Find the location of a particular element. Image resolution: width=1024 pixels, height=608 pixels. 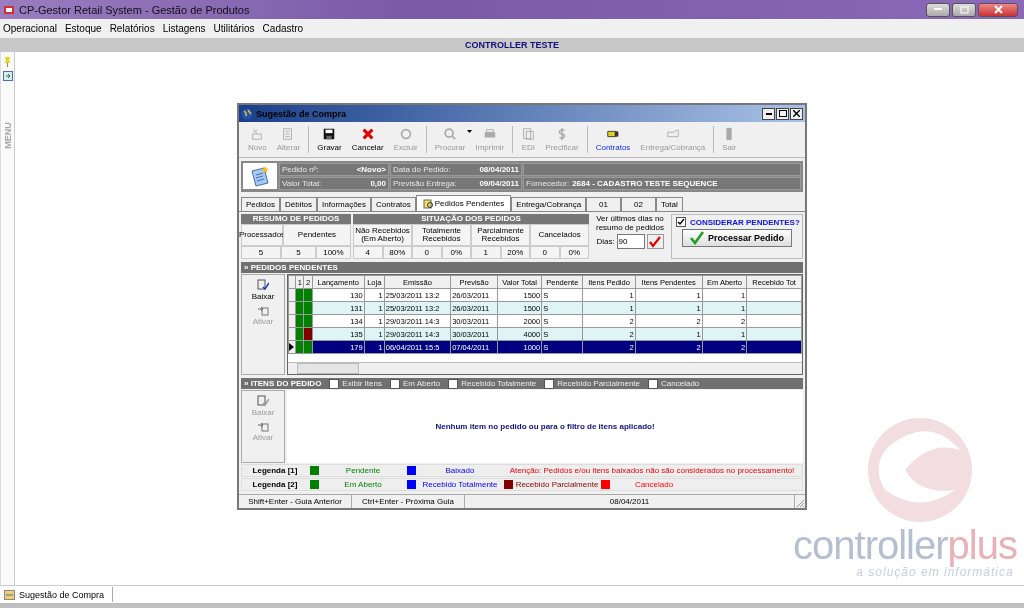

section-title: » PEDIDOS PENDENTES is located at coordinates (291, 267).